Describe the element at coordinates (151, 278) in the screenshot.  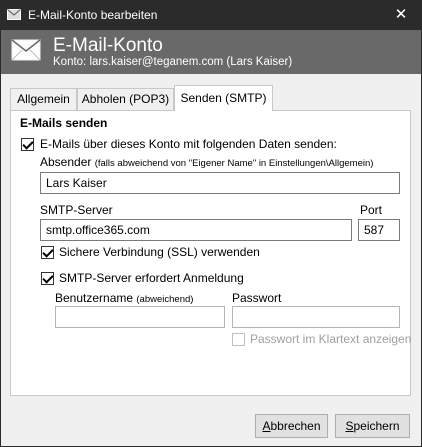
I see `smtp-auth-label: SMTP-Server erfordert Anmeldung` at that location.